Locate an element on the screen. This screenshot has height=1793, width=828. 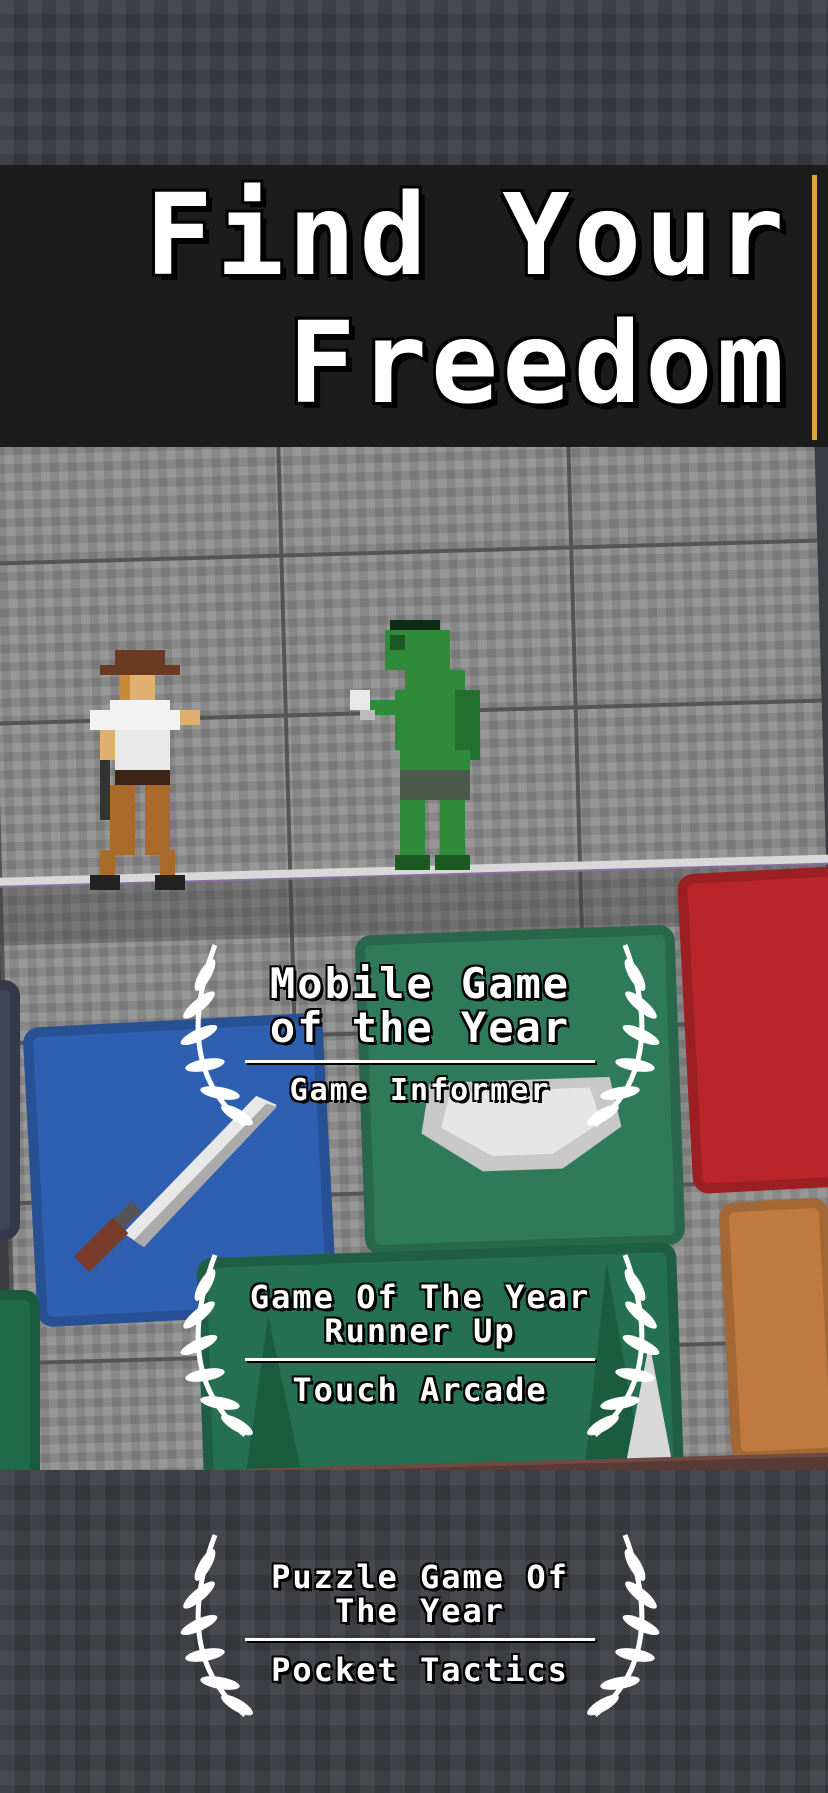
award-title: Game Of The Year Runner Up is located at coordinates (420, 1313).